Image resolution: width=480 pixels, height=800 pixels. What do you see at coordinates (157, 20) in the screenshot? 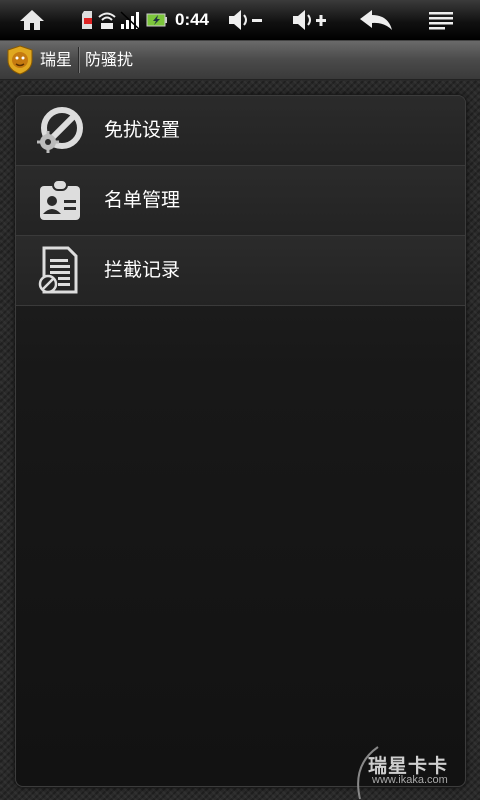
I see `battery-icon` at bounding box center [157, 20].